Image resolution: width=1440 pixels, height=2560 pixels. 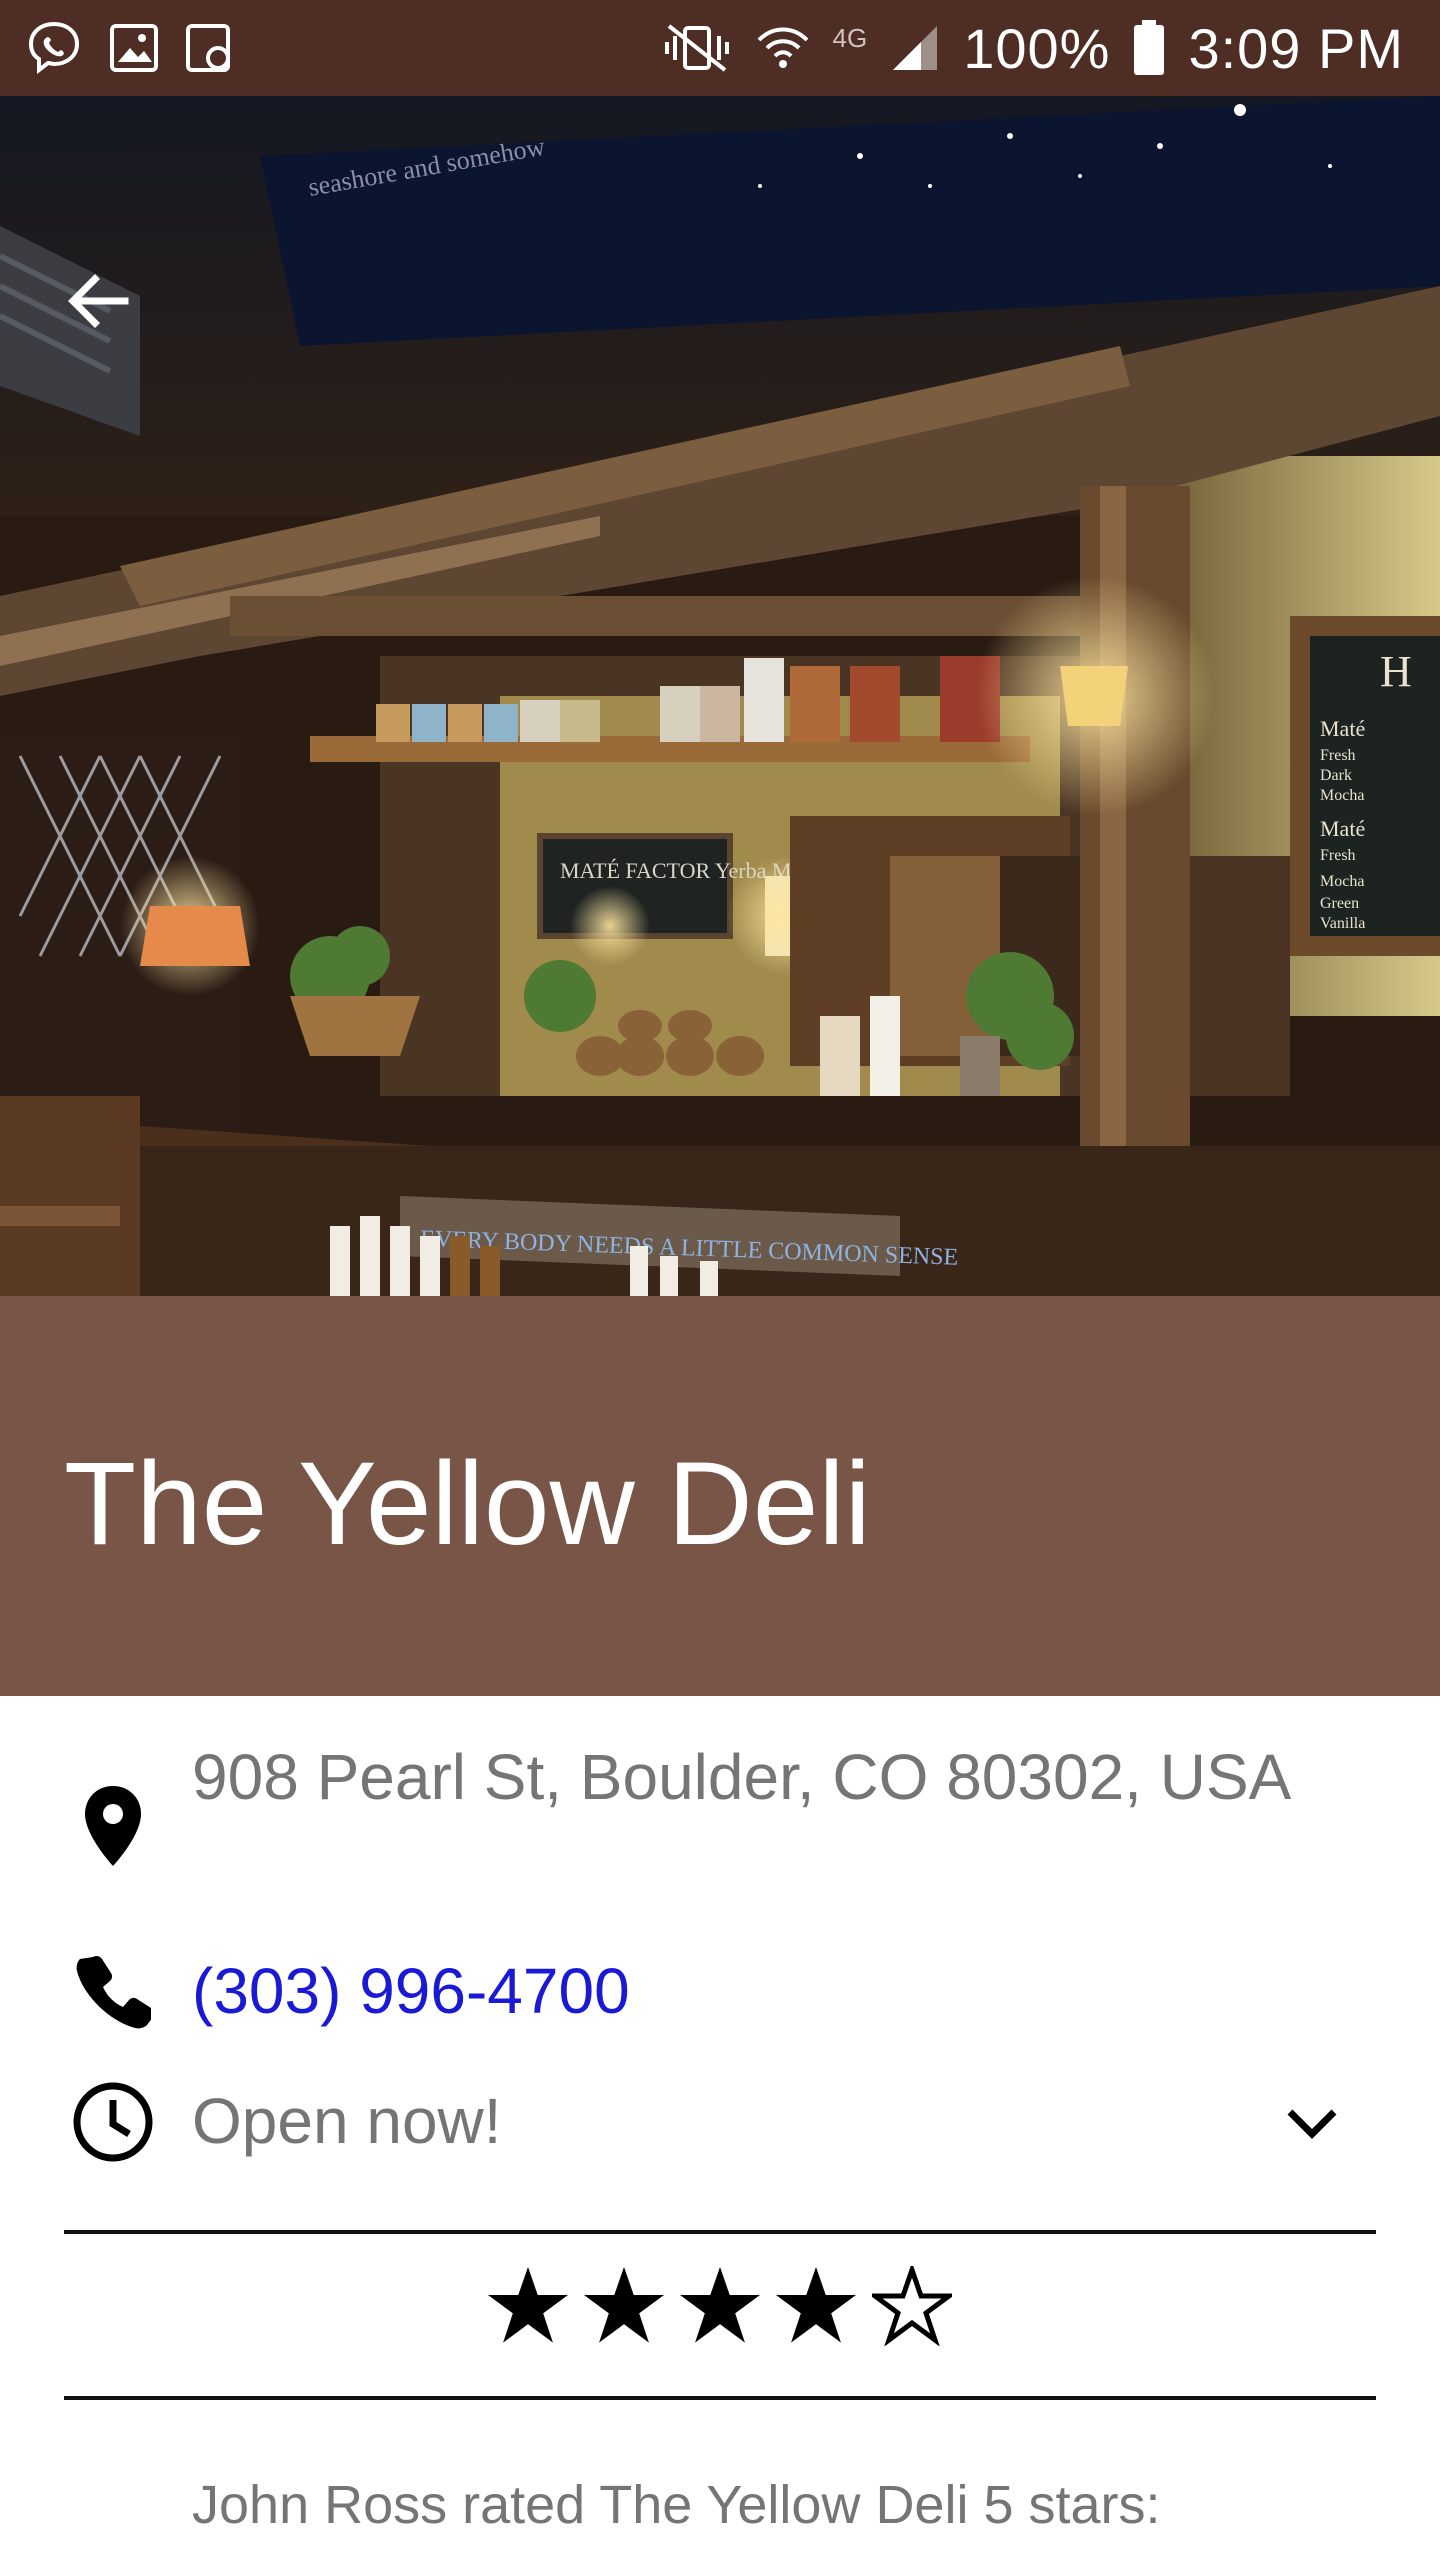 I want to click on expand-hours-button, so click(x=1312, y=2124).